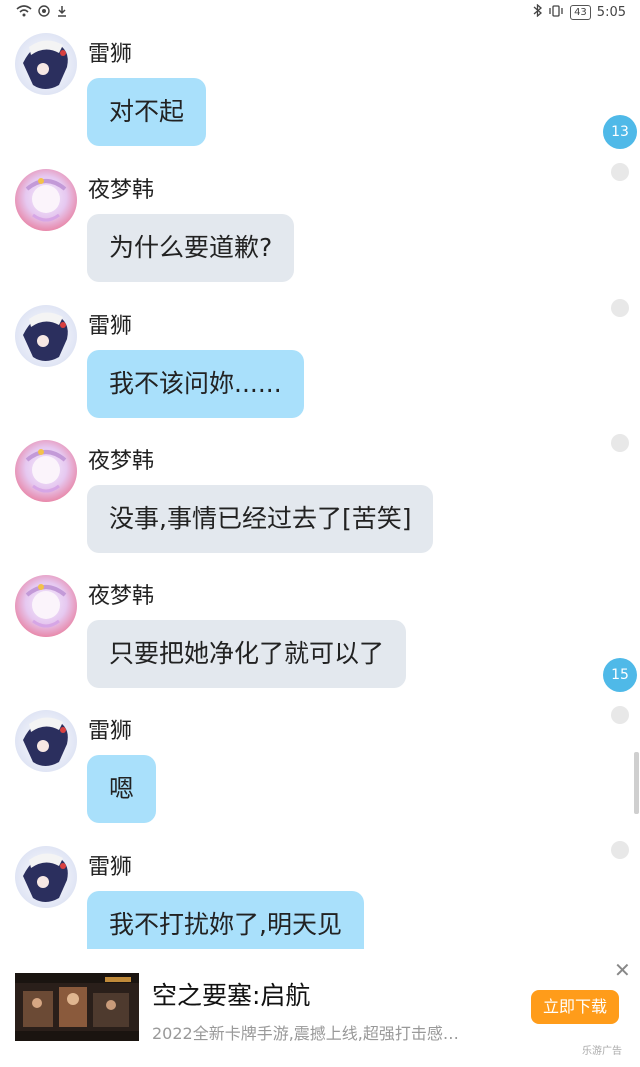 The height and width of the screenshot is (1067, 640). What do you see at coordinates (122, 789) in the screenshot?
I see `message-bubble: 嗯` at bounding box center [122, 789].